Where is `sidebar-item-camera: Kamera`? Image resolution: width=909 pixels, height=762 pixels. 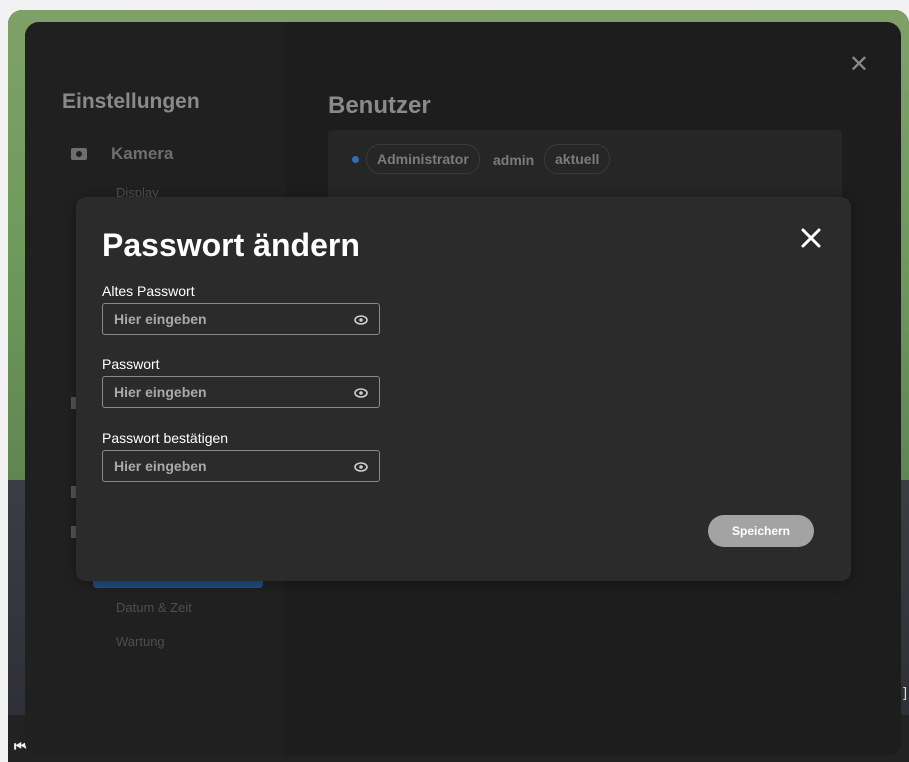
sidebar-item-camera: Kamera is located at coordinates (122, 154).